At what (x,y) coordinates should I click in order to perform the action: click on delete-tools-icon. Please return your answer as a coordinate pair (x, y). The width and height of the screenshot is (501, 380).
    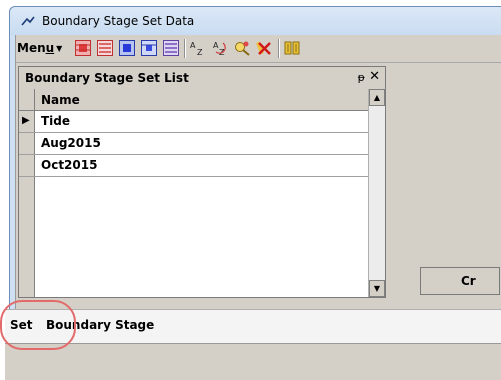
    Looking at the image, I should click on (264, 48).